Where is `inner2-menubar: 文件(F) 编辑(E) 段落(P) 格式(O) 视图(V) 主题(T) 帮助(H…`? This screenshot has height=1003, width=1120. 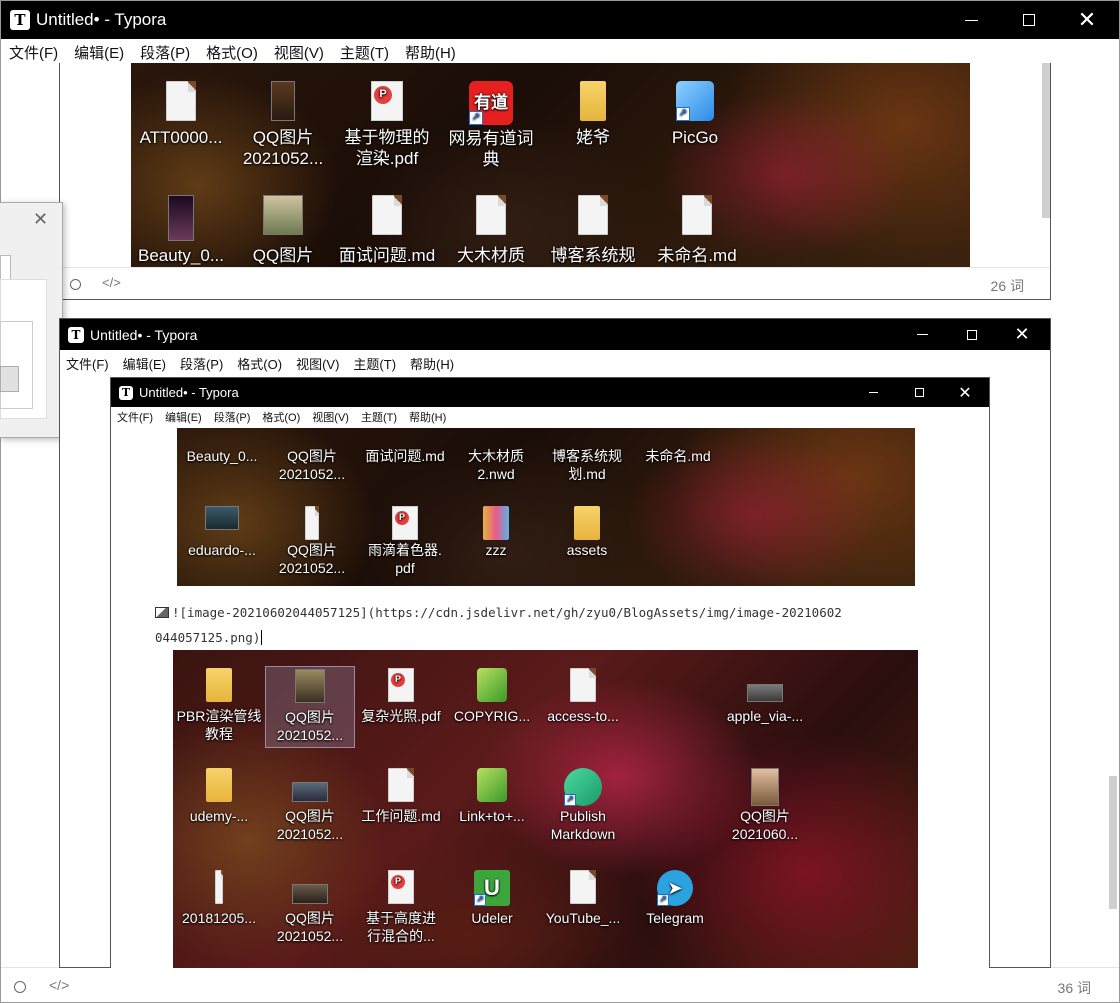 inner2-menubar: 文件(F) 编辑(E) 段落(P) 格式(O) 视图(V) 主题(T) 帮助(H… is located at coordinates (555, 363).